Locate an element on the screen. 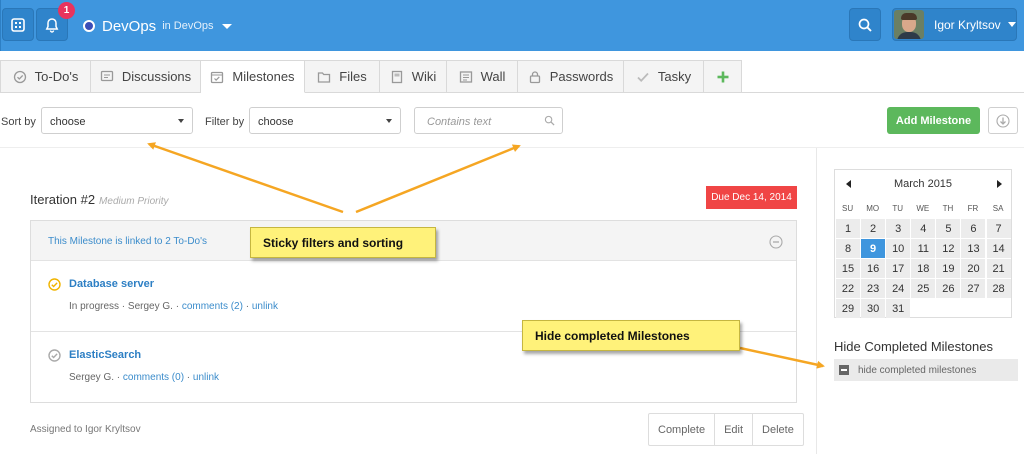  calendar-day: 6 is located at coordinates (973, 228).